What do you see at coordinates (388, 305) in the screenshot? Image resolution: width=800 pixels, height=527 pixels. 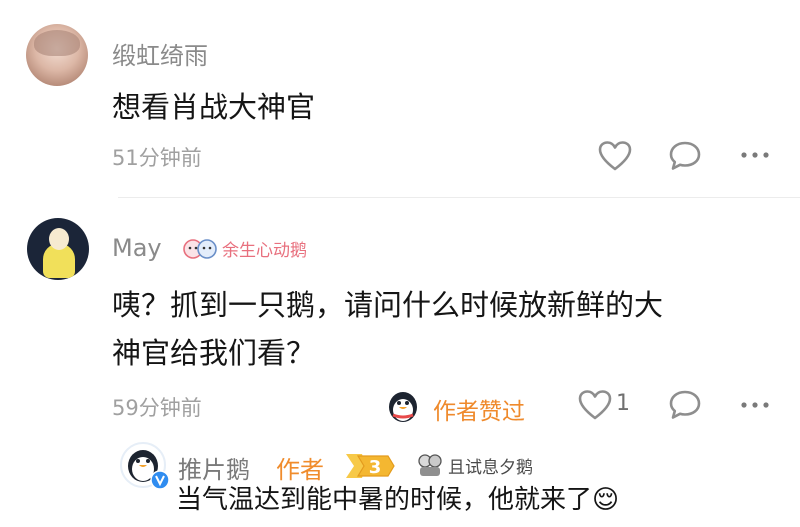 I see `comment-text-line1: 咦？抓到一只鹅，请问什么时候放新鲜的大` at bounding box center [388, 305].